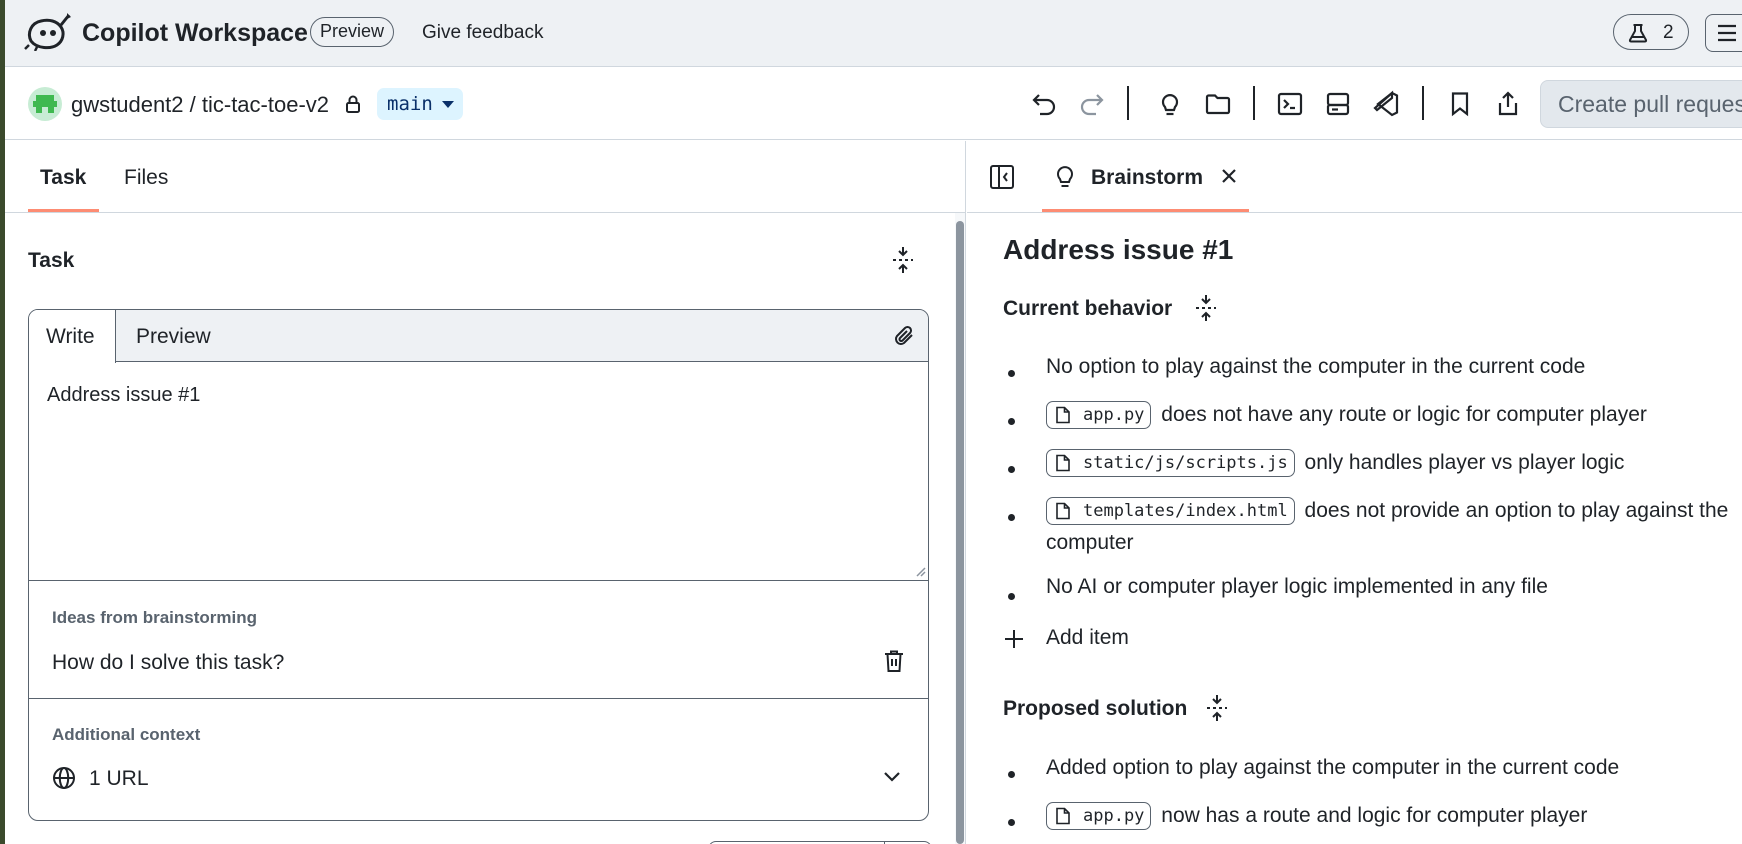 Image resolution: width=1742 pixels, height=844 pixels. I want to click on resize-handle-icon, so click(920, 571).